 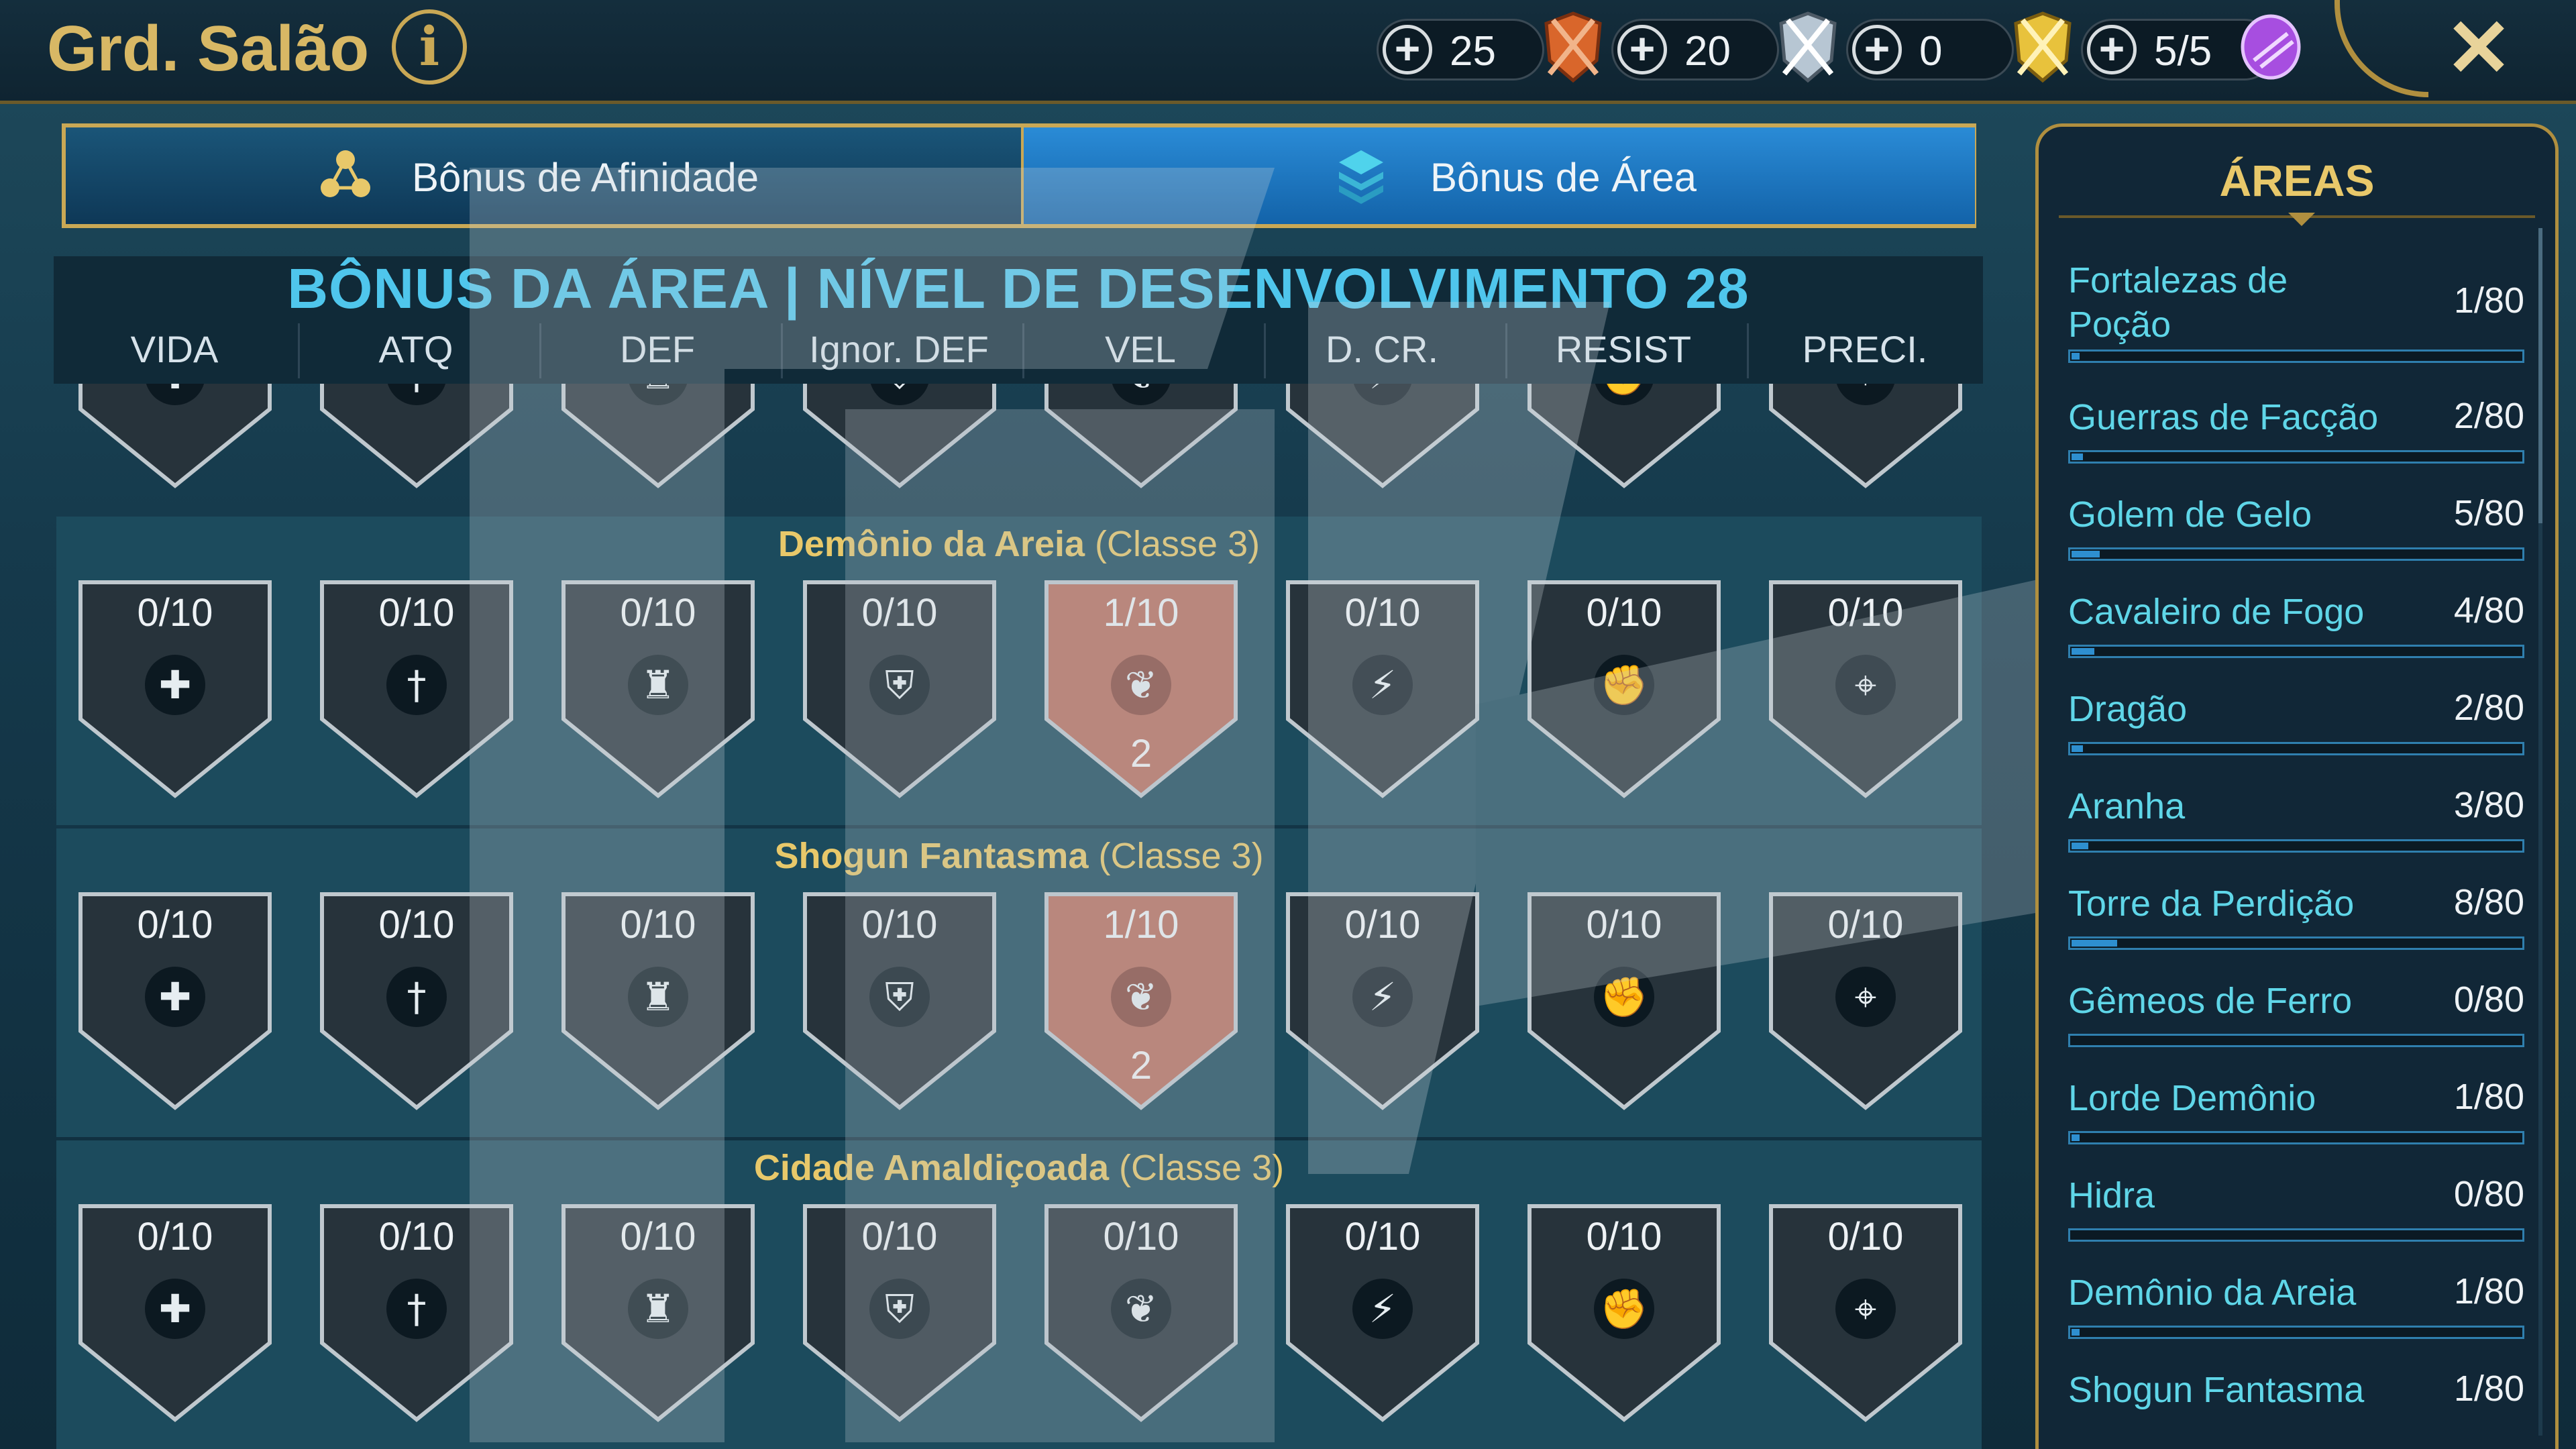 I want to click on resource-value: 25, so click(x=1473, y=51).